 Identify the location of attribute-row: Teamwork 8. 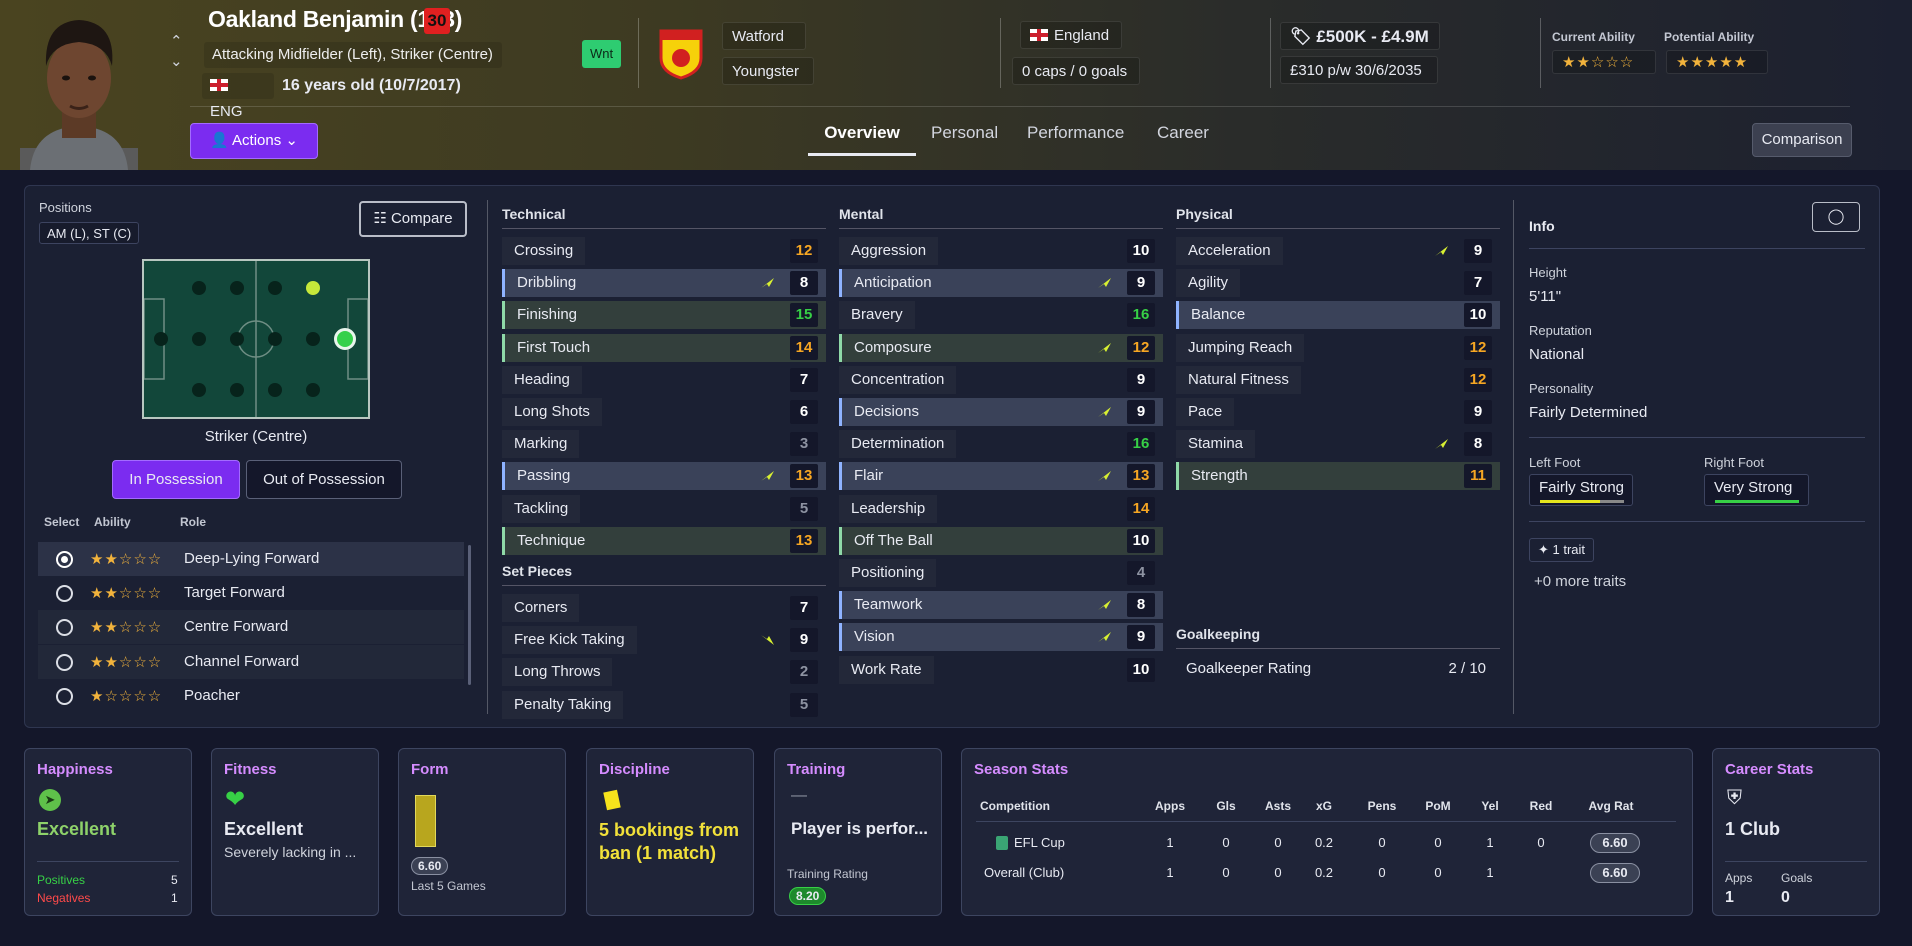
(1001, 605).